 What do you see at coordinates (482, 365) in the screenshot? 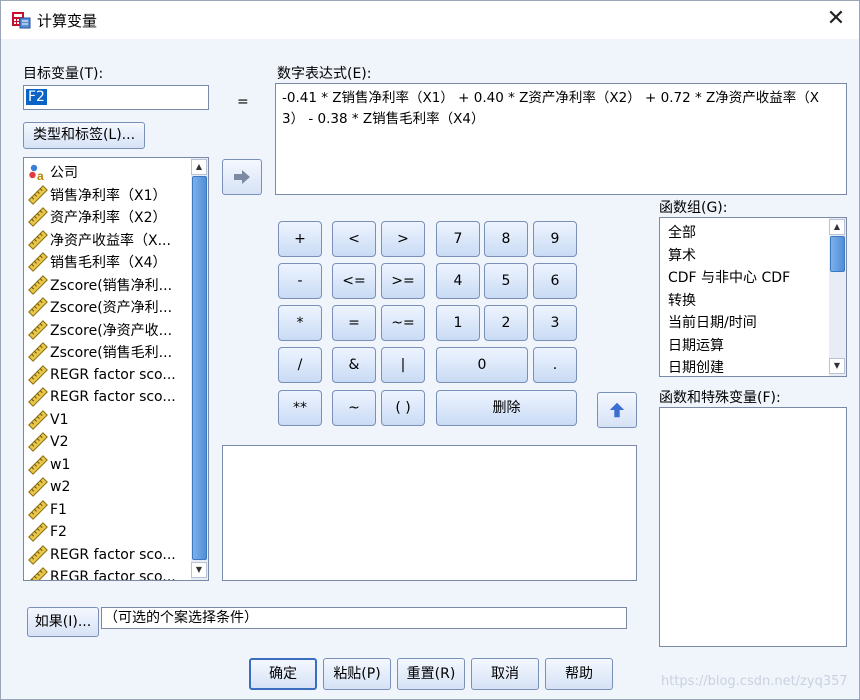
I see `key-0: 0` at bounding box center [482, 365].